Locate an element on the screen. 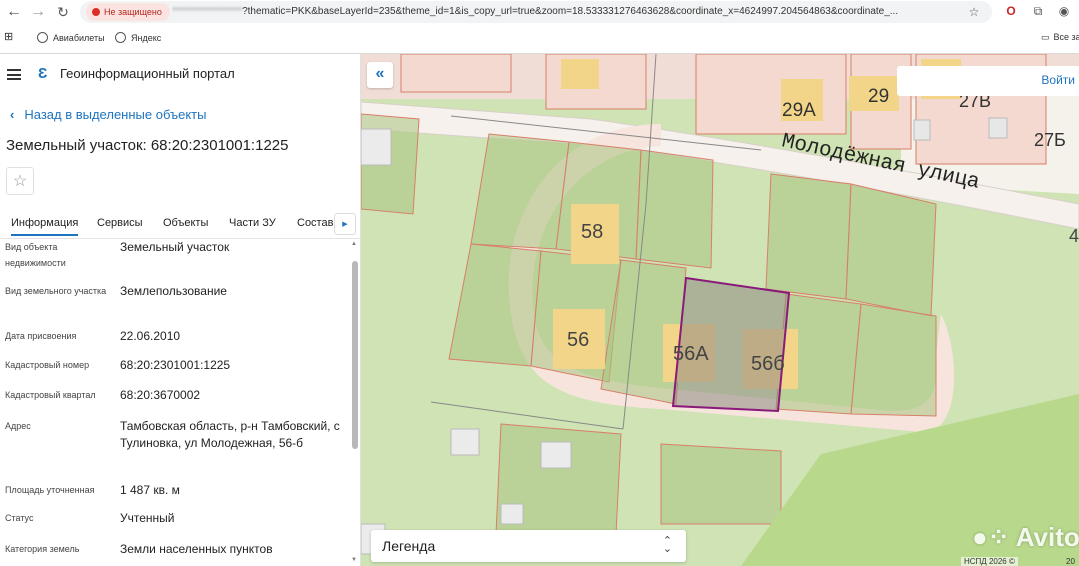 The height and width of the screenshot is (566, 1079). portal-title: Геоинформационный портал is located at coordinates (147, 73).